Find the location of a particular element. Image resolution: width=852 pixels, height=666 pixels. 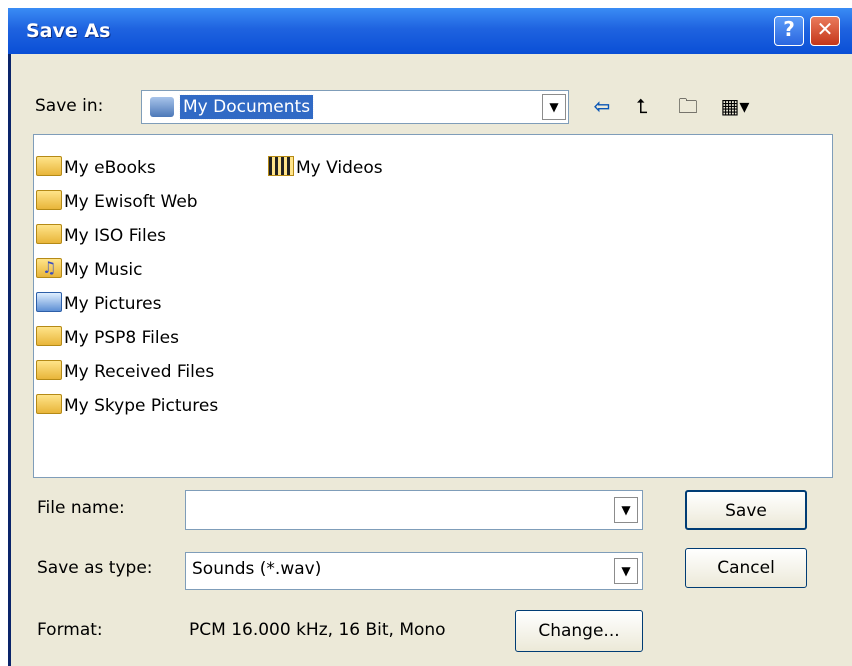

list-item-label: My Skype Pictures is located at coordinates (141, 406).